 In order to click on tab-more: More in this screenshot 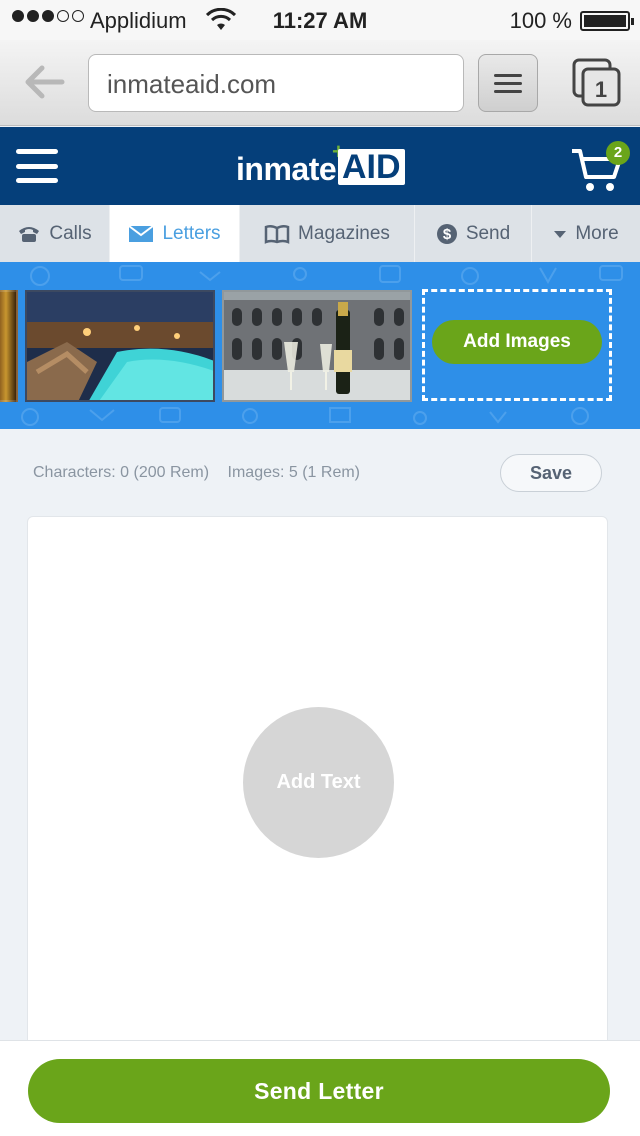, I will do `click(586, 233)`.